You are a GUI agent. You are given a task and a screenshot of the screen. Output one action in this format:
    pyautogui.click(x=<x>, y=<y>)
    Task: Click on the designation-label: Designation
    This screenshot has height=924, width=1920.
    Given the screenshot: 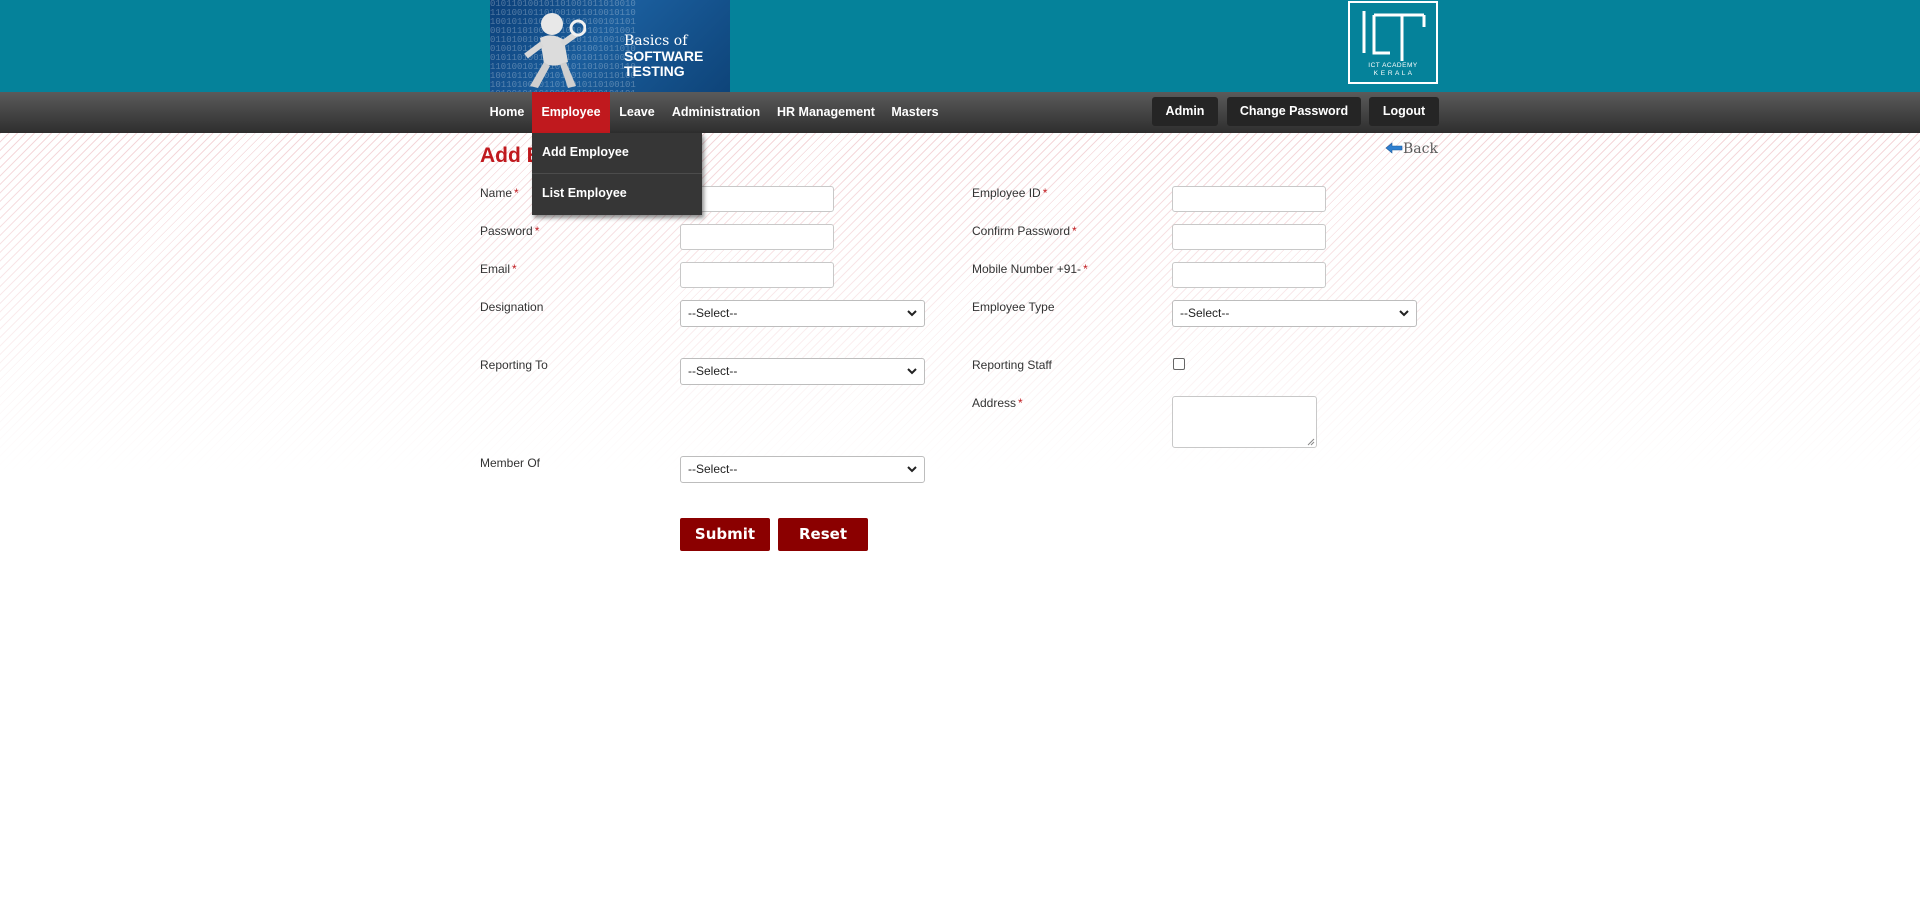 What is the action you would take?
    pyautogui.click(x=512, y=307)
    